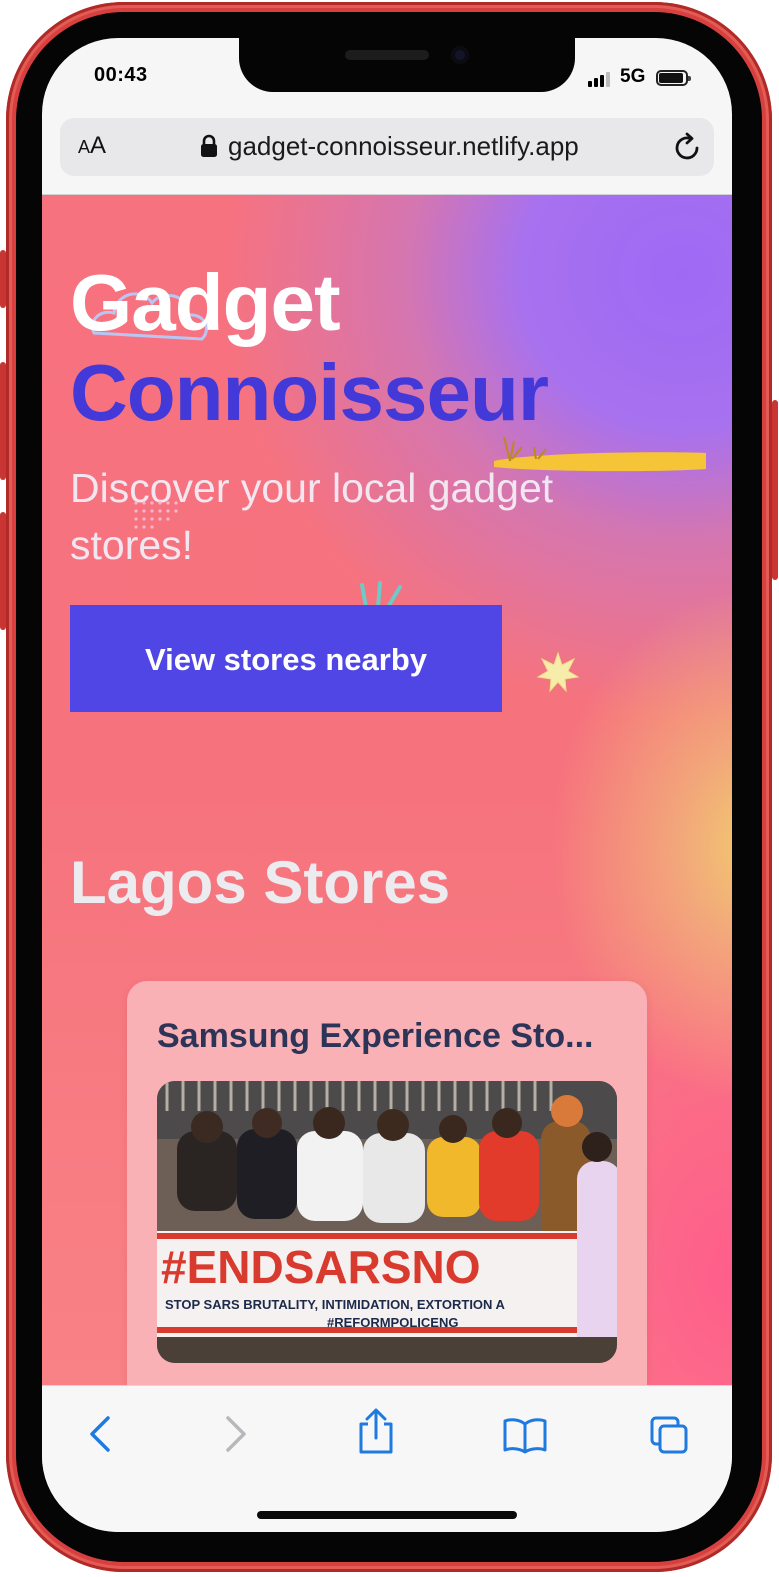 The height and width of the screenshot is (1577, 779). Describe the element at coordinates (558, 672) in the screenshot. I see `star-doodle-icon` at that location.